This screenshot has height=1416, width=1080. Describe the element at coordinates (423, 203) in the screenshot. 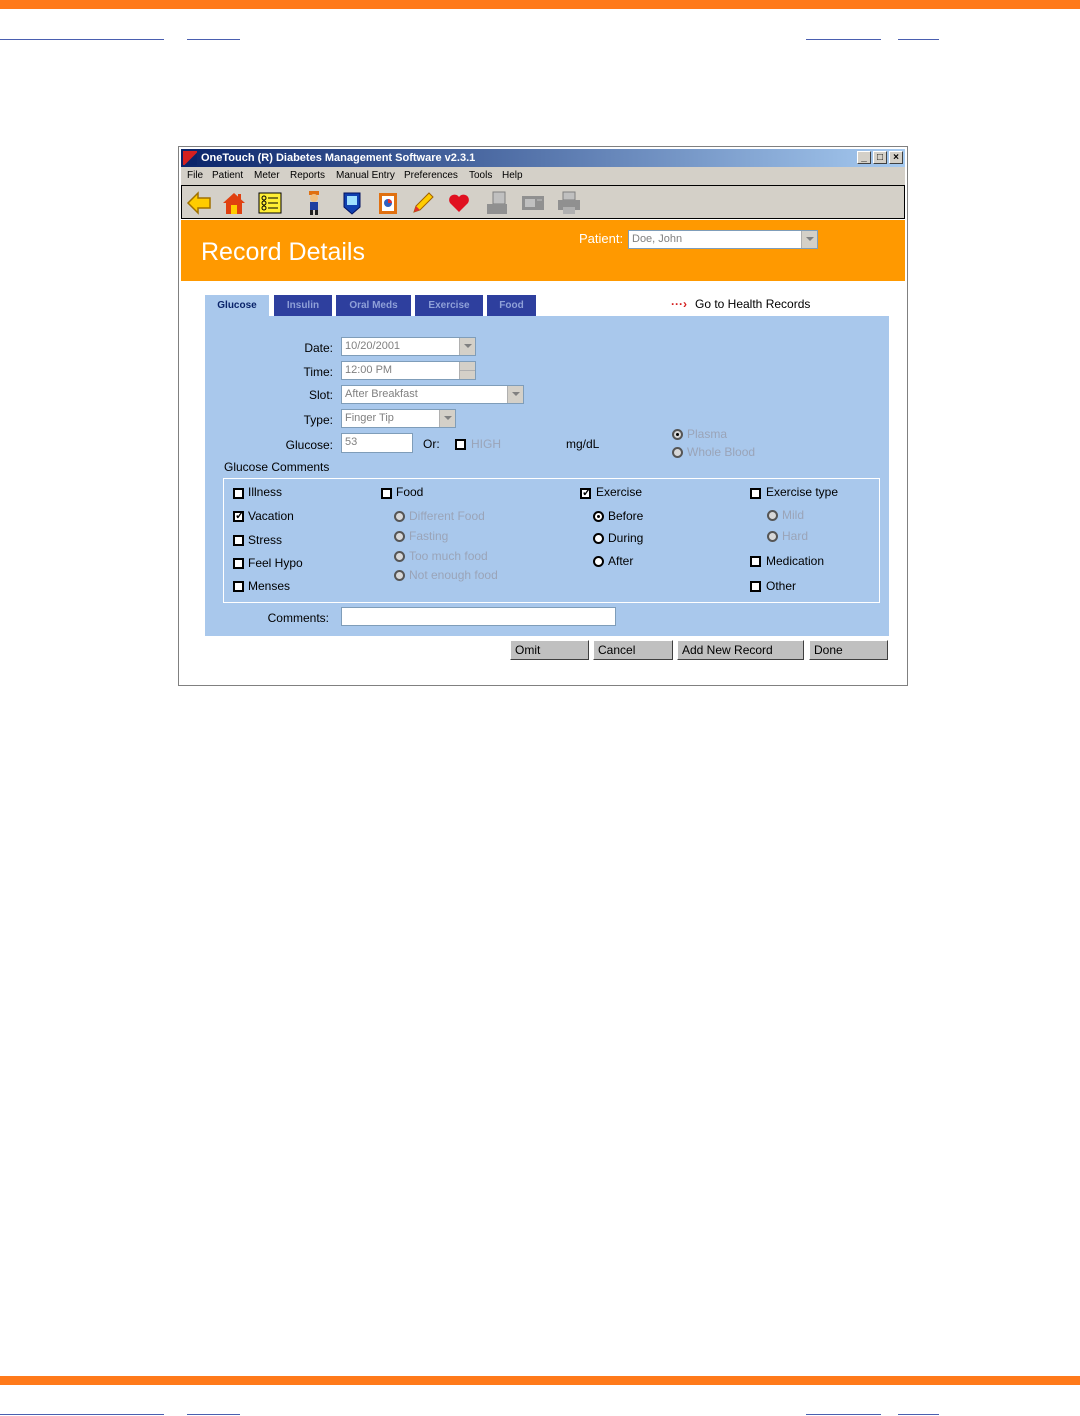

I see `pencil-icon` at that location.